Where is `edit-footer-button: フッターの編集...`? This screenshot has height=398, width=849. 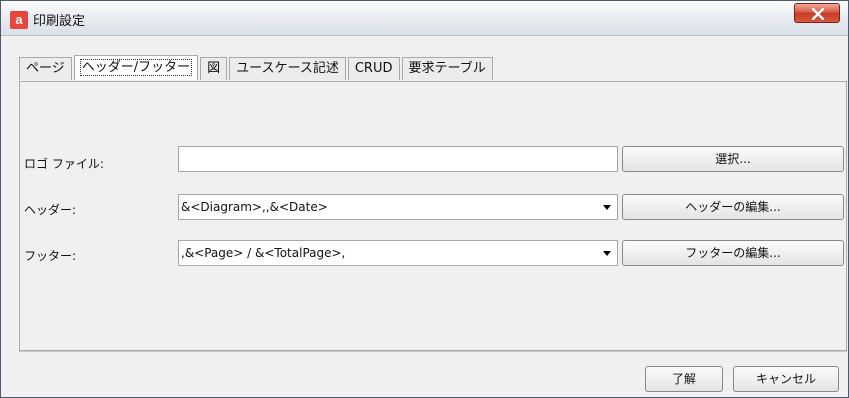 edit-footer-button: フッターの編集... is located at coordinates (733, 253).